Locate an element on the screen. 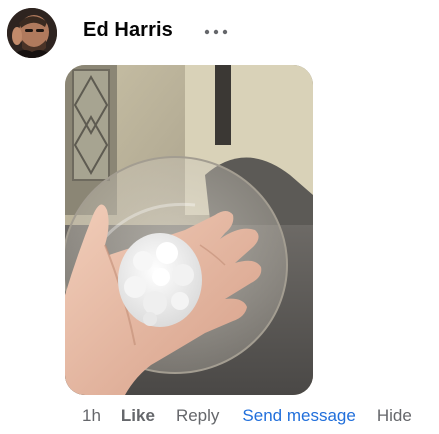 The image size is (439, 434). reply-button: Reply is located at coordinates (197, 416).